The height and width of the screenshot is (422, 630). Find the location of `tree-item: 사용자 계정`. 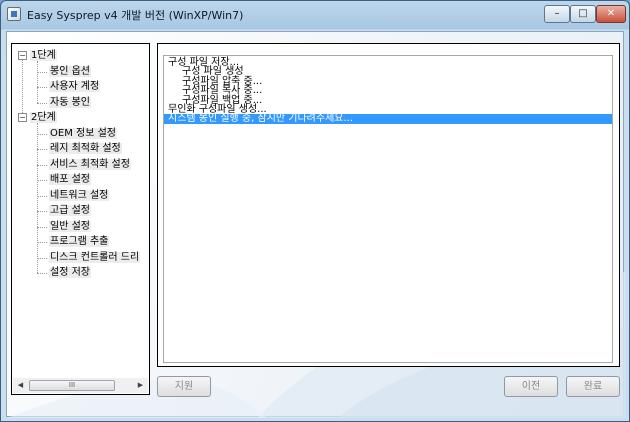

tree-item: 사용자 계정 is located at coordinates (75, 87).